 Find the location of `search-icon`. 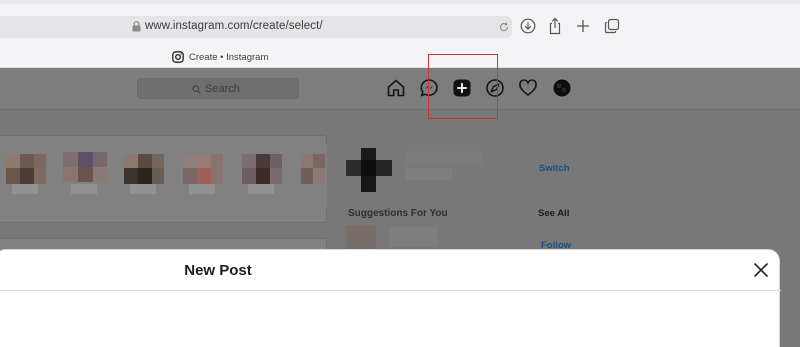

search-icon is located at coordinates (196, 89).